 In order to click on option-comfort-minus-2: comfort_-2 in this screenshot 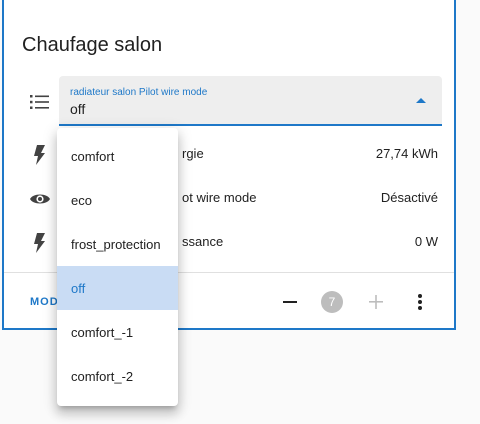, I will do `click(117, 376)`.